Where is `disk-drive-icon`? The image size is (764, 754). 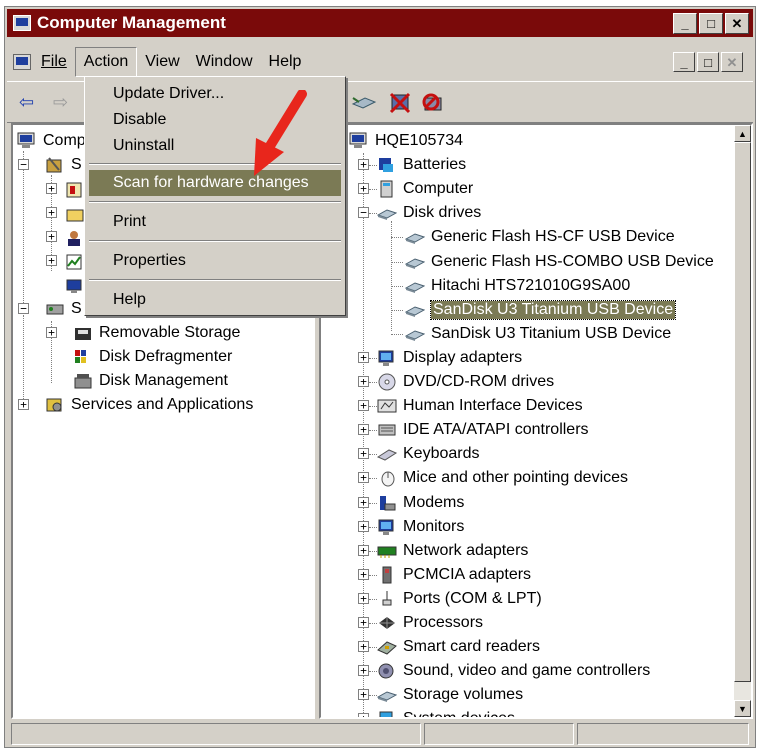 disk-drive-icon is located at coordinates (415, 310).